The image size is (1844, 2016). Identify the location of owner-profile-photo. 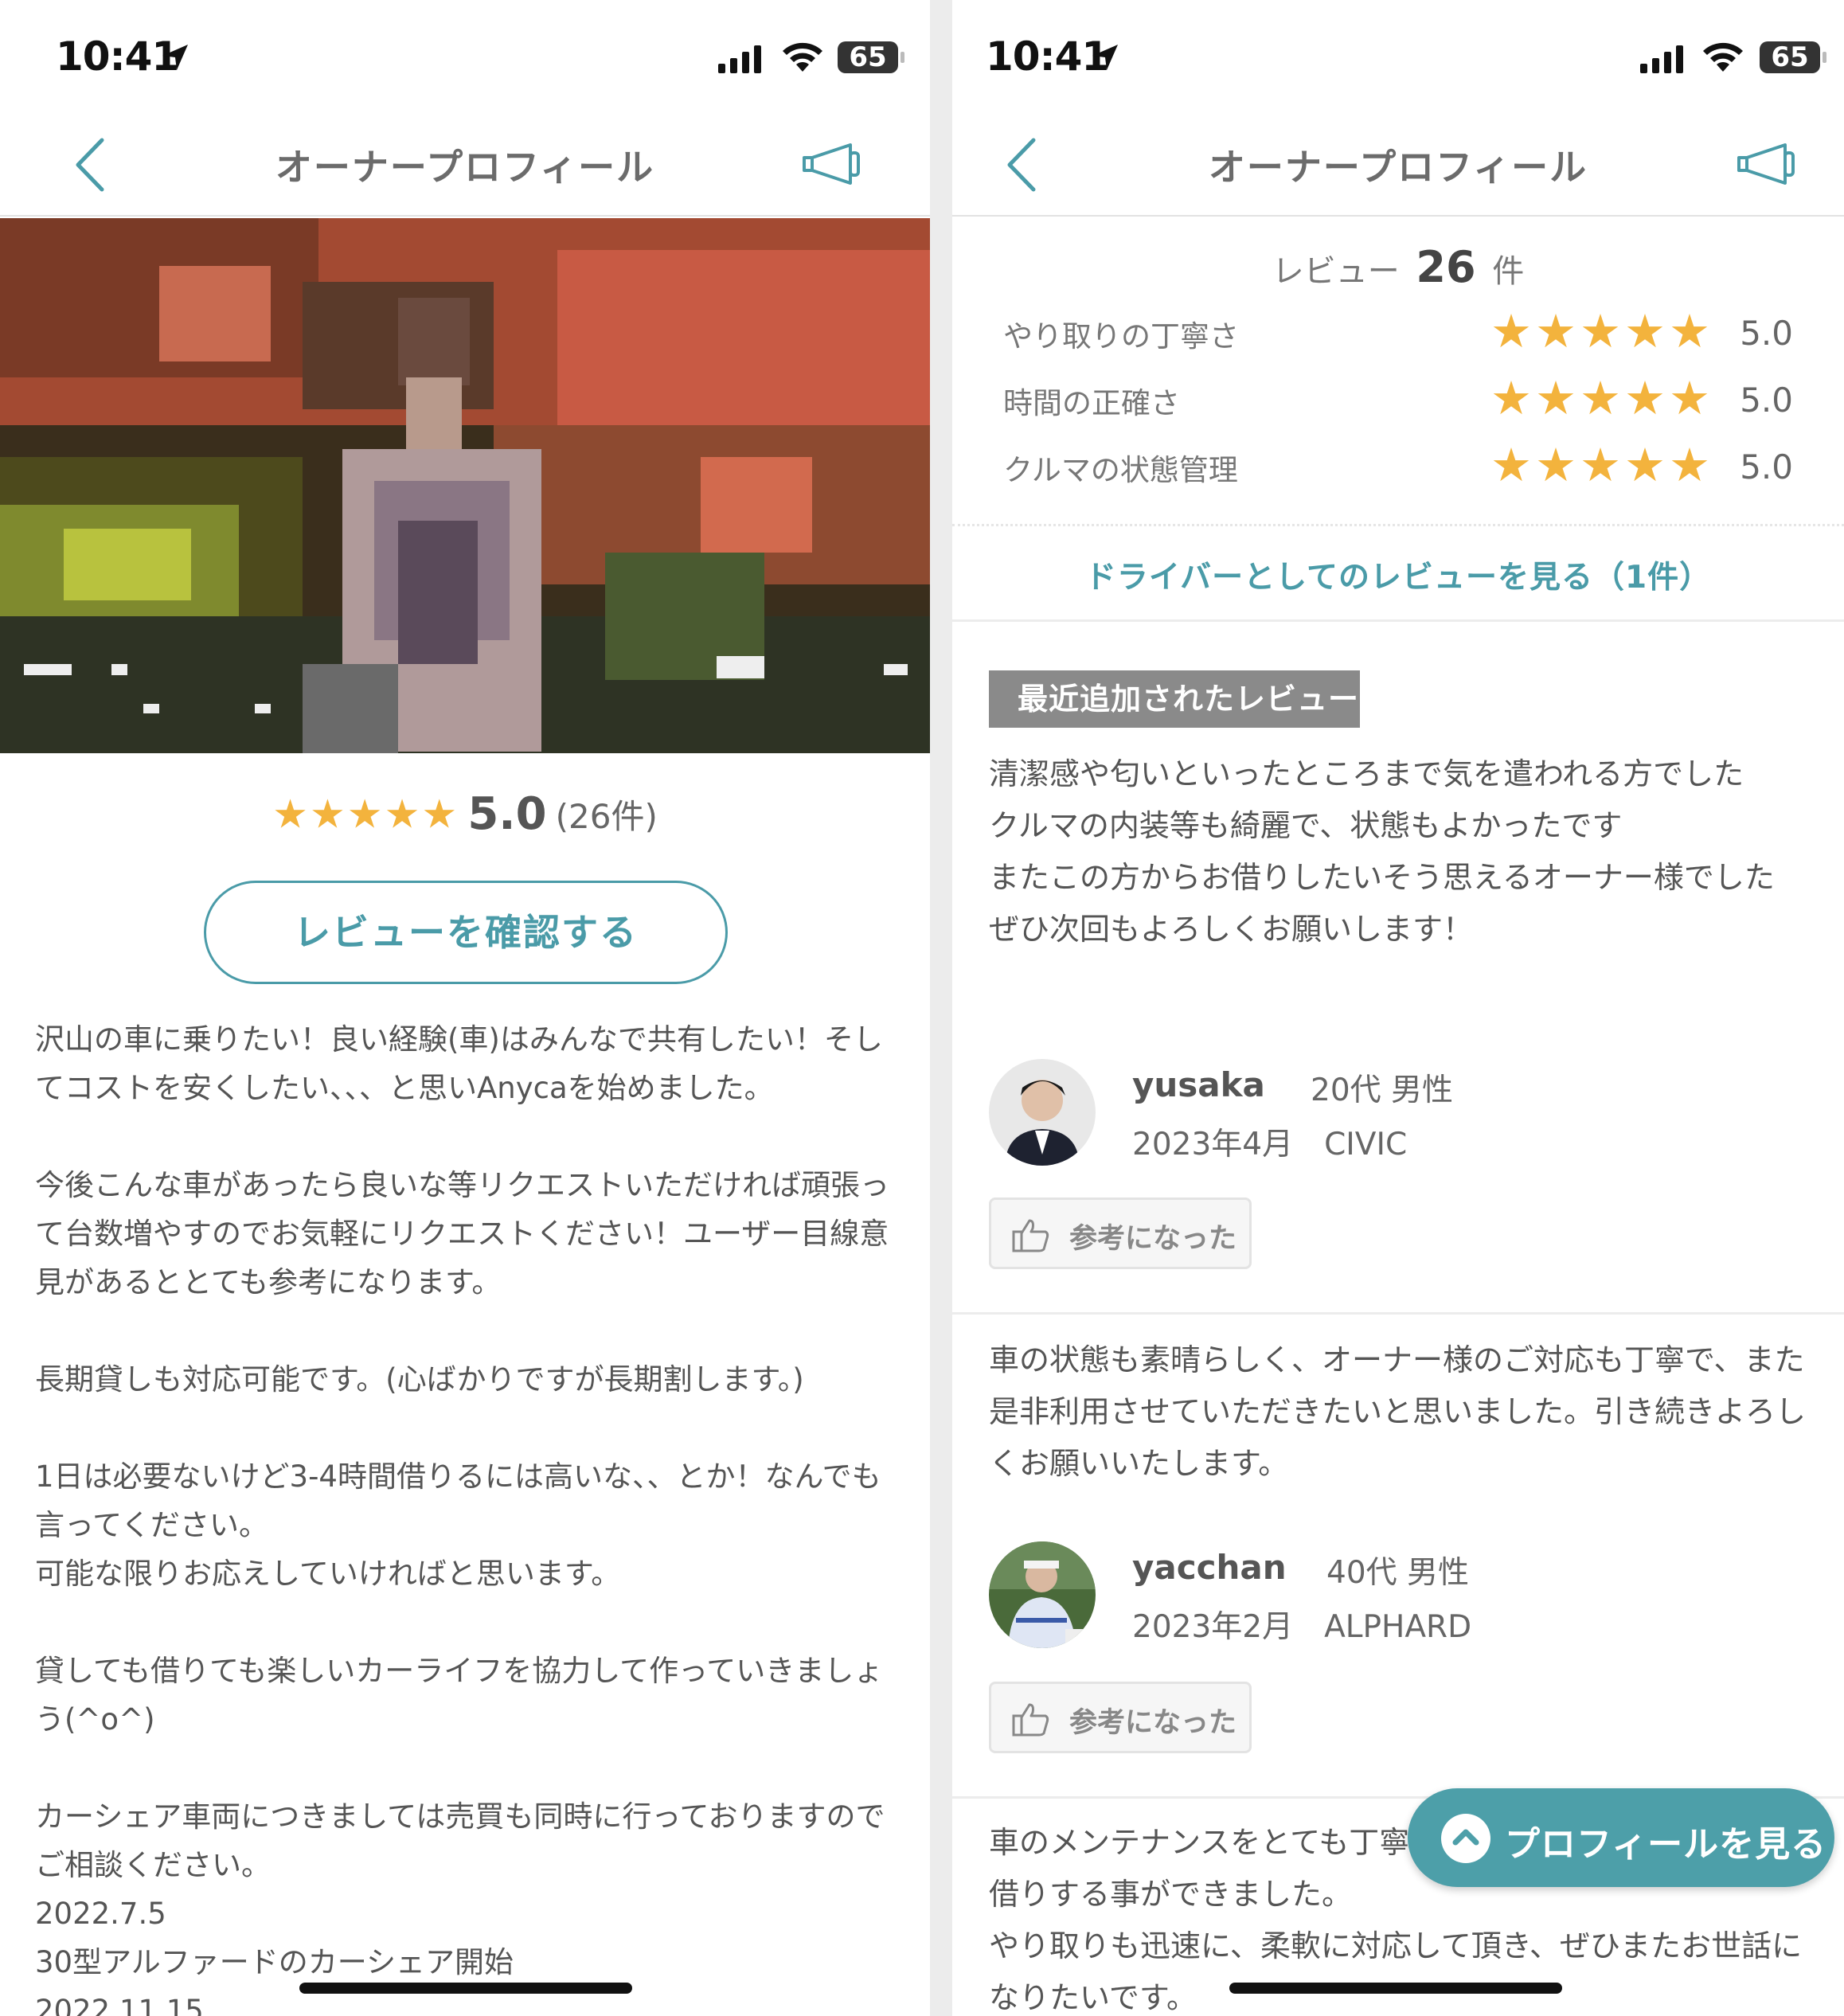
(465, 485).